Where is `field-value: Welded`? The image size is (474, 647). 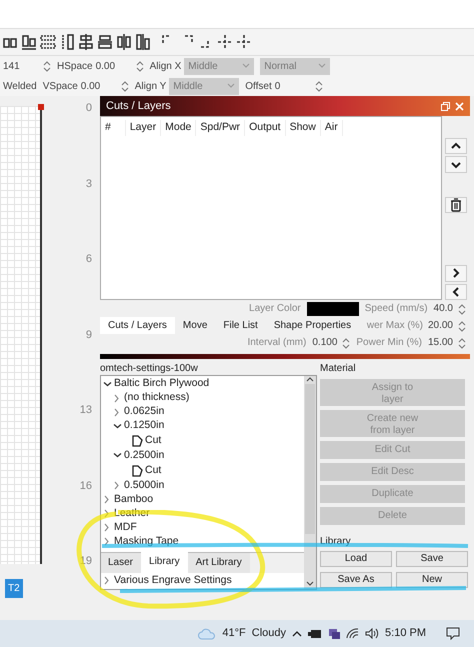 field-value: Welded is located at coordinates (20, 87).